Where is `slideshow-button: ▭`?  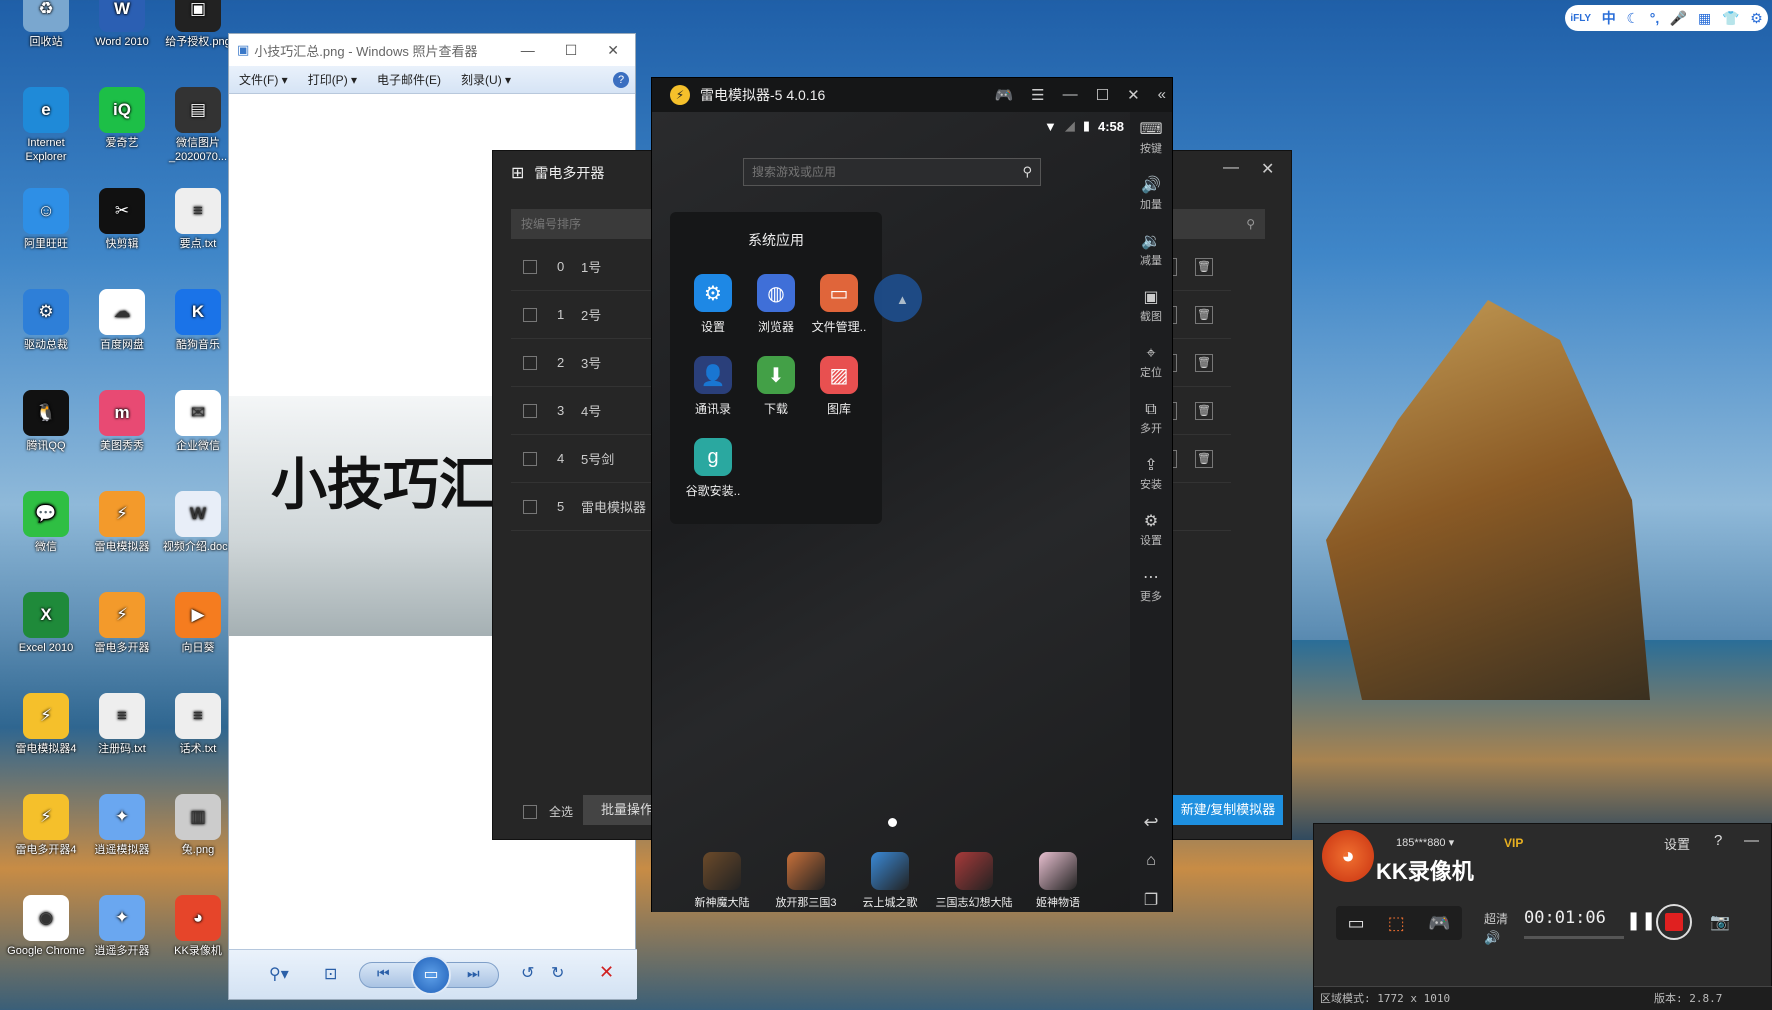
slideshow-button: ▭ is located at coordinates (431, 975).